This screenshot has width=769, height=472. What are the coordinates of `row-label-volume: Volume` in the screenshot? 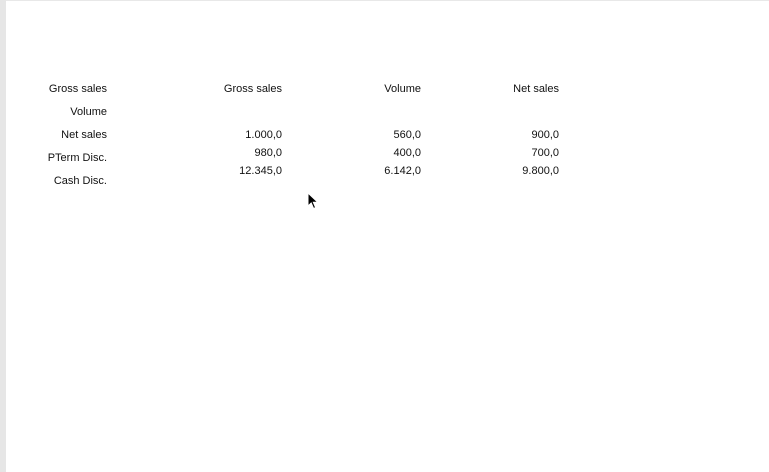 It's located at (88, 112).